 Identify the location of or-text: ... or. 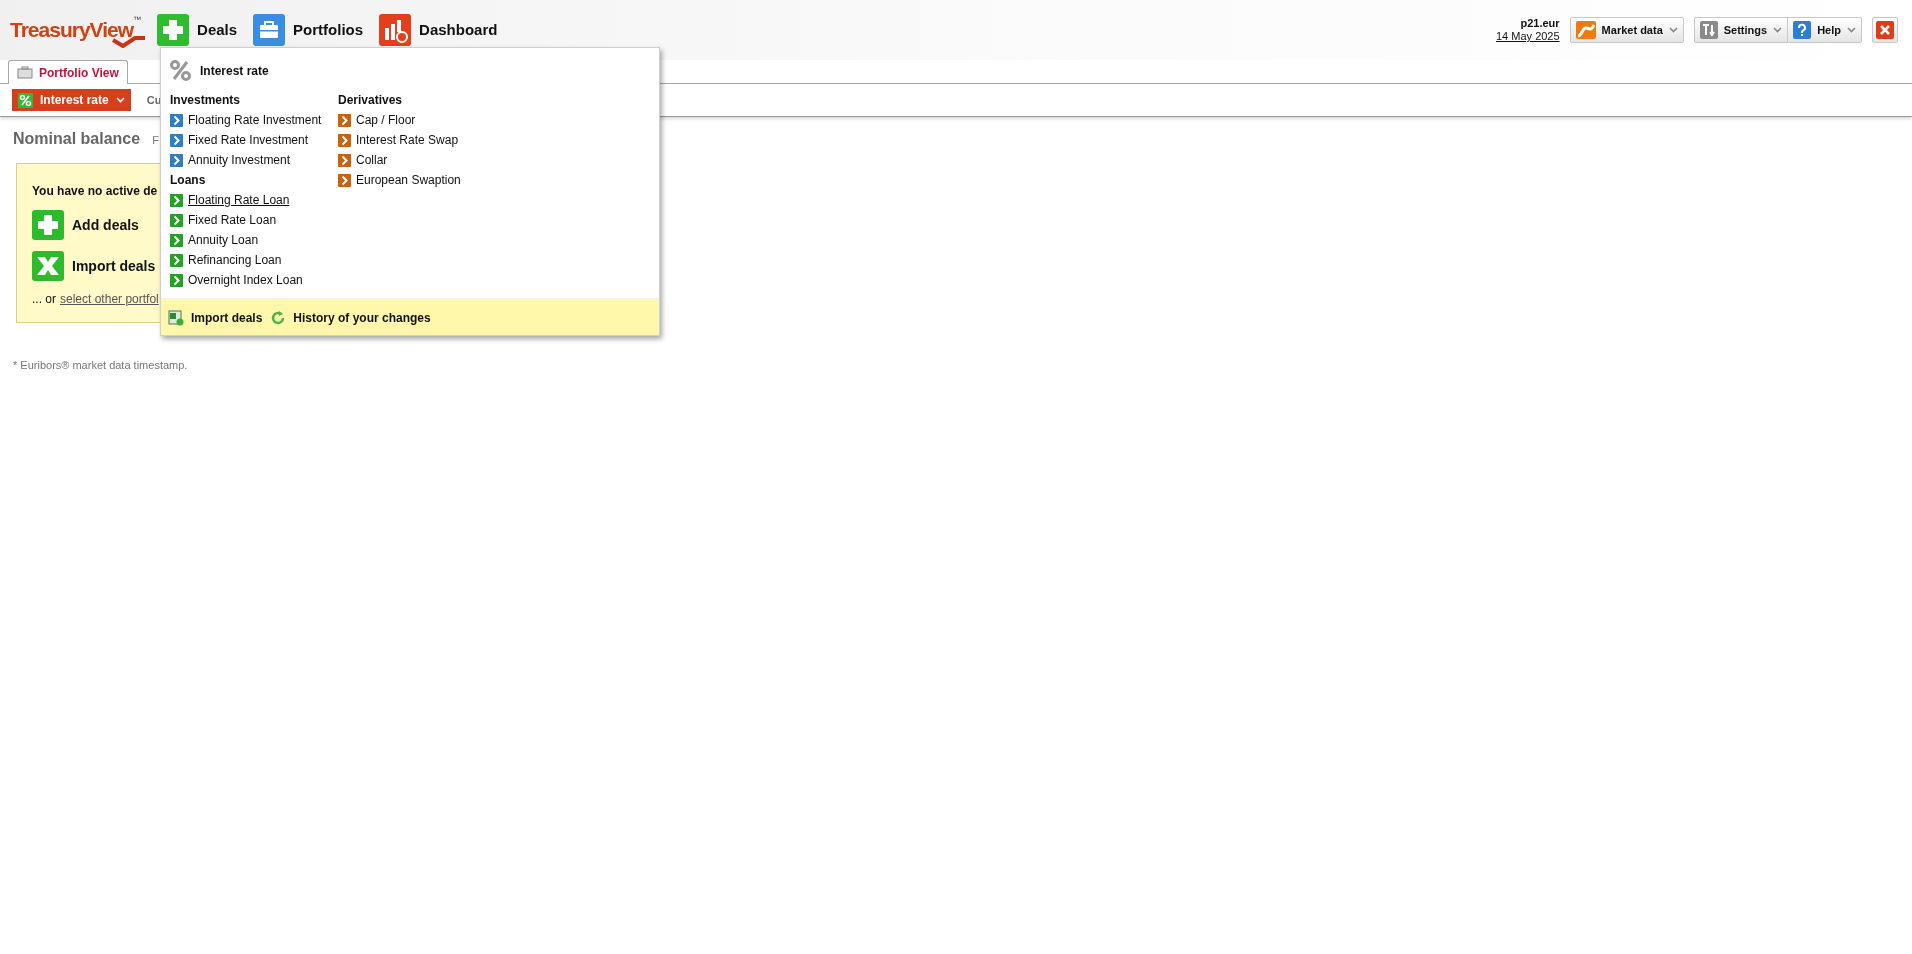
(44, 299).